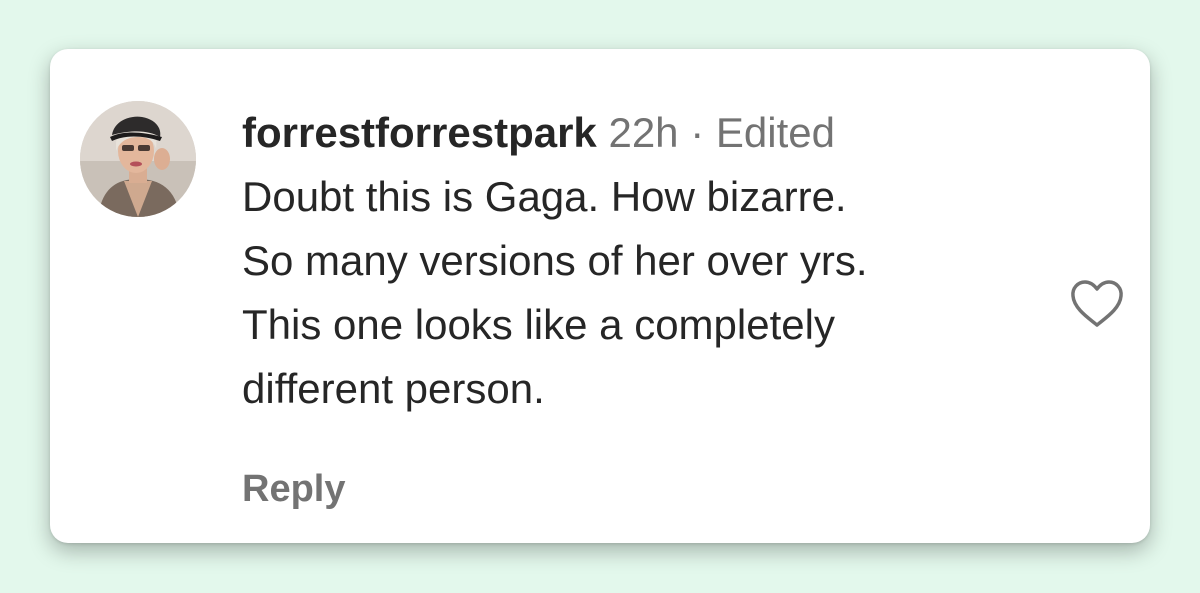  I want to click on like-button, so click(1097, 304).